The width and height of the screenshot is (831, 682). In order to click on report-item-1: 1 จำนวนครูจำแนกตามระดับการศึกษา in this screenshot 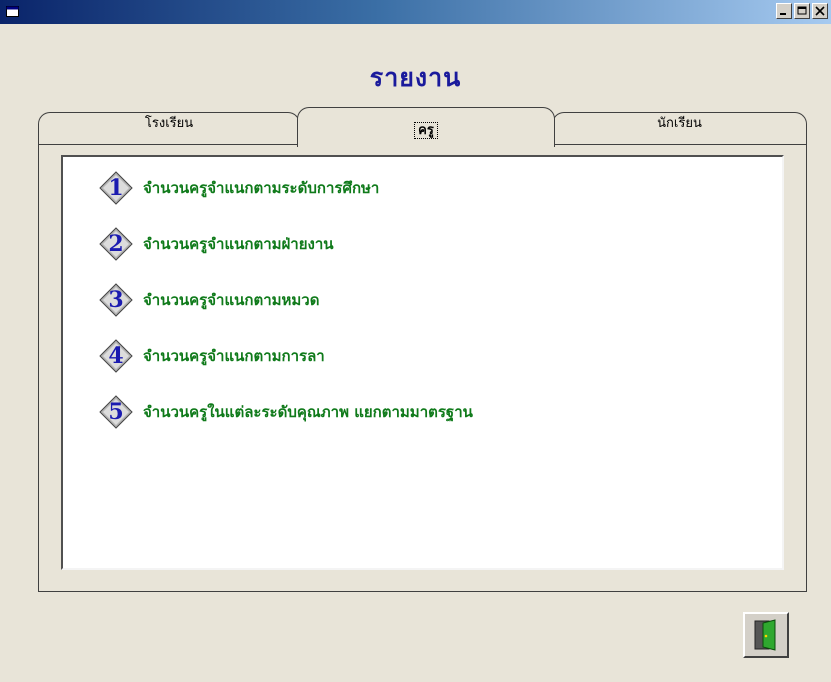, I will do `click(239, 188)`.